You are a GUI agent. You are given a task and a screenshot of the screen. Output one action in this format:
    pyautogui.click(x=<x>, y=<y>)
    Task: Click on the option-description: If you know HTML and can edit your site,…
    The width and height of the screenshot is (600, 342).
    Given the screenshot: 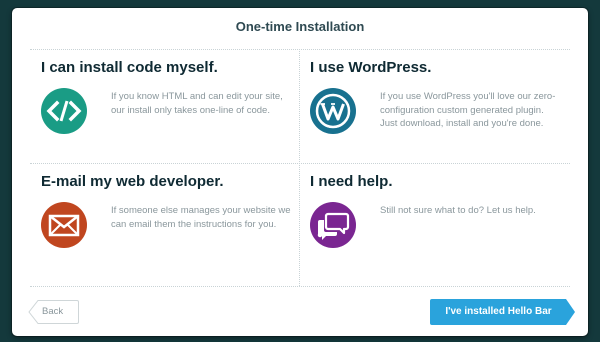 What is the action you would take?
    pyautogui.click(x=197, y=103)
    